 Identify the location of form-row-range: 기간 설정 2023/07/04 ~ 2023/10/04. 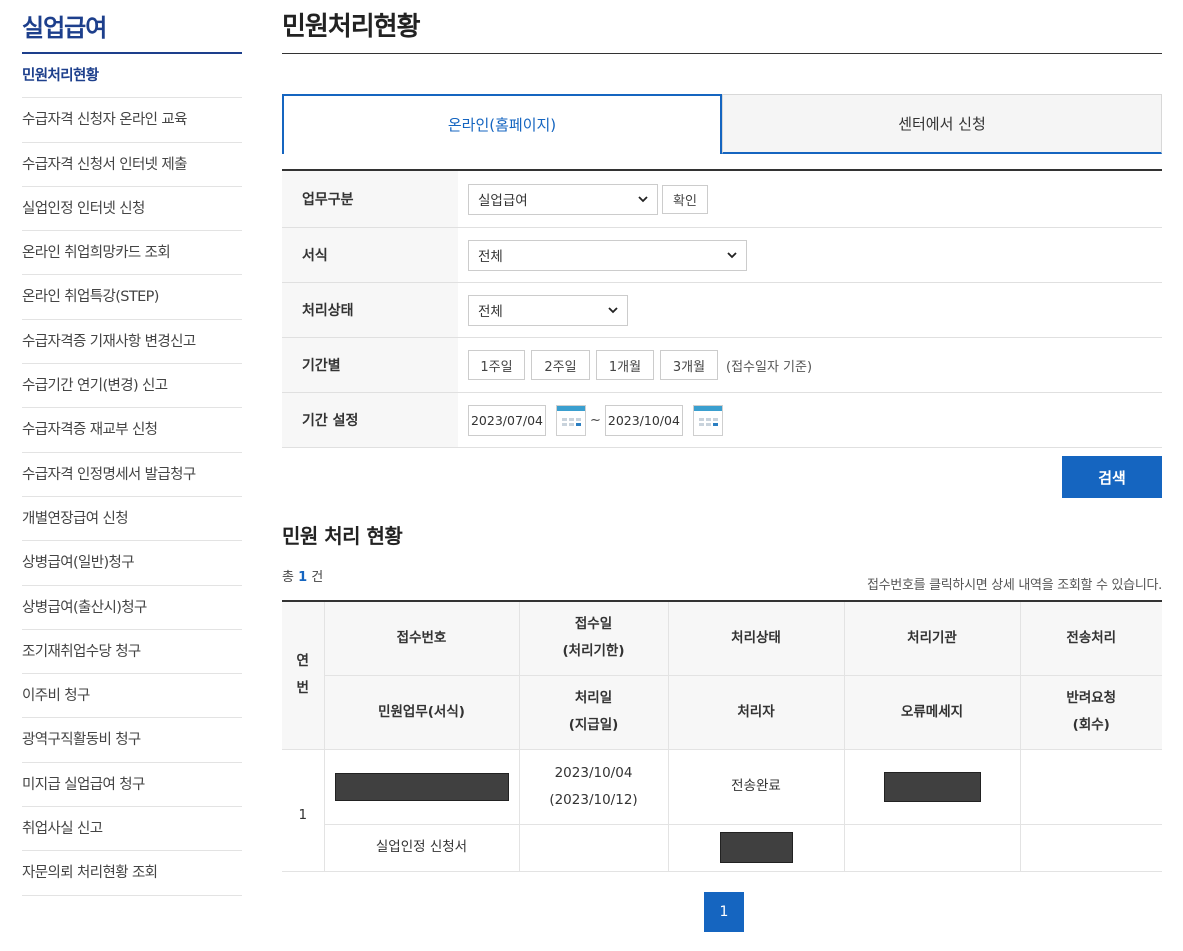
(722, 420).